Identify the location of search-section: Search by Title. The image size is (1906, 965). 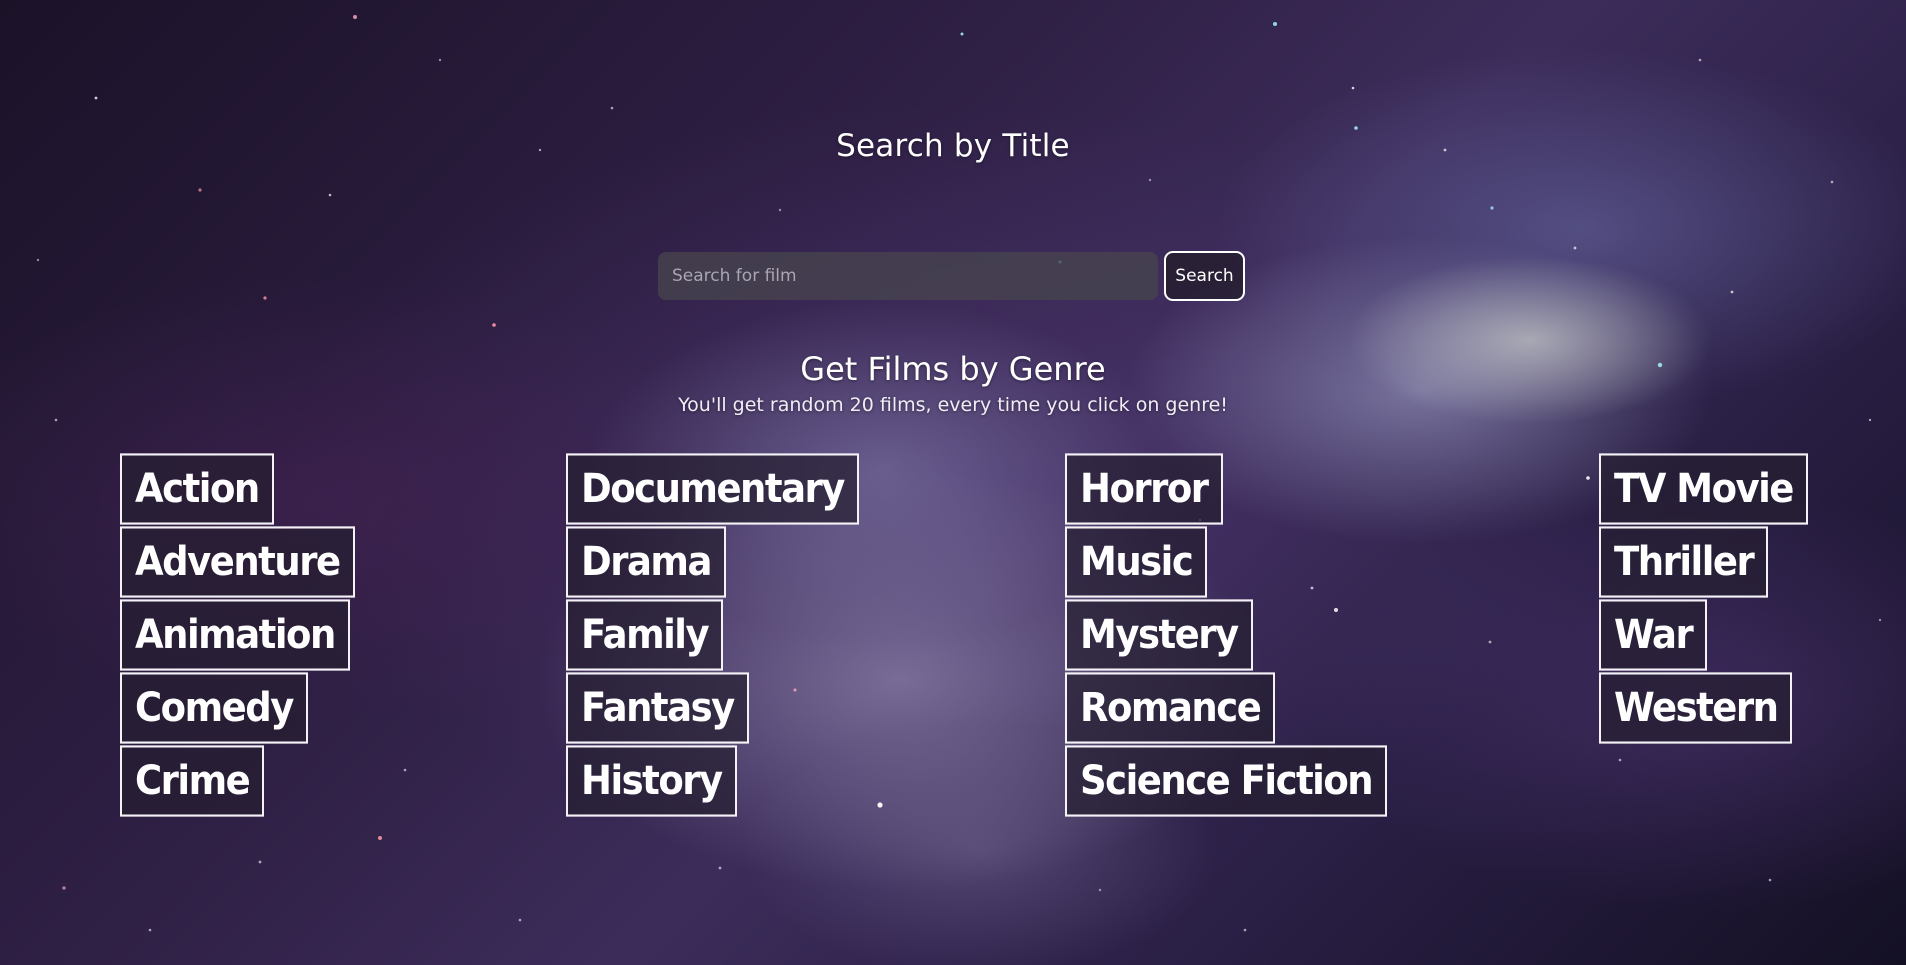
(953, 146).